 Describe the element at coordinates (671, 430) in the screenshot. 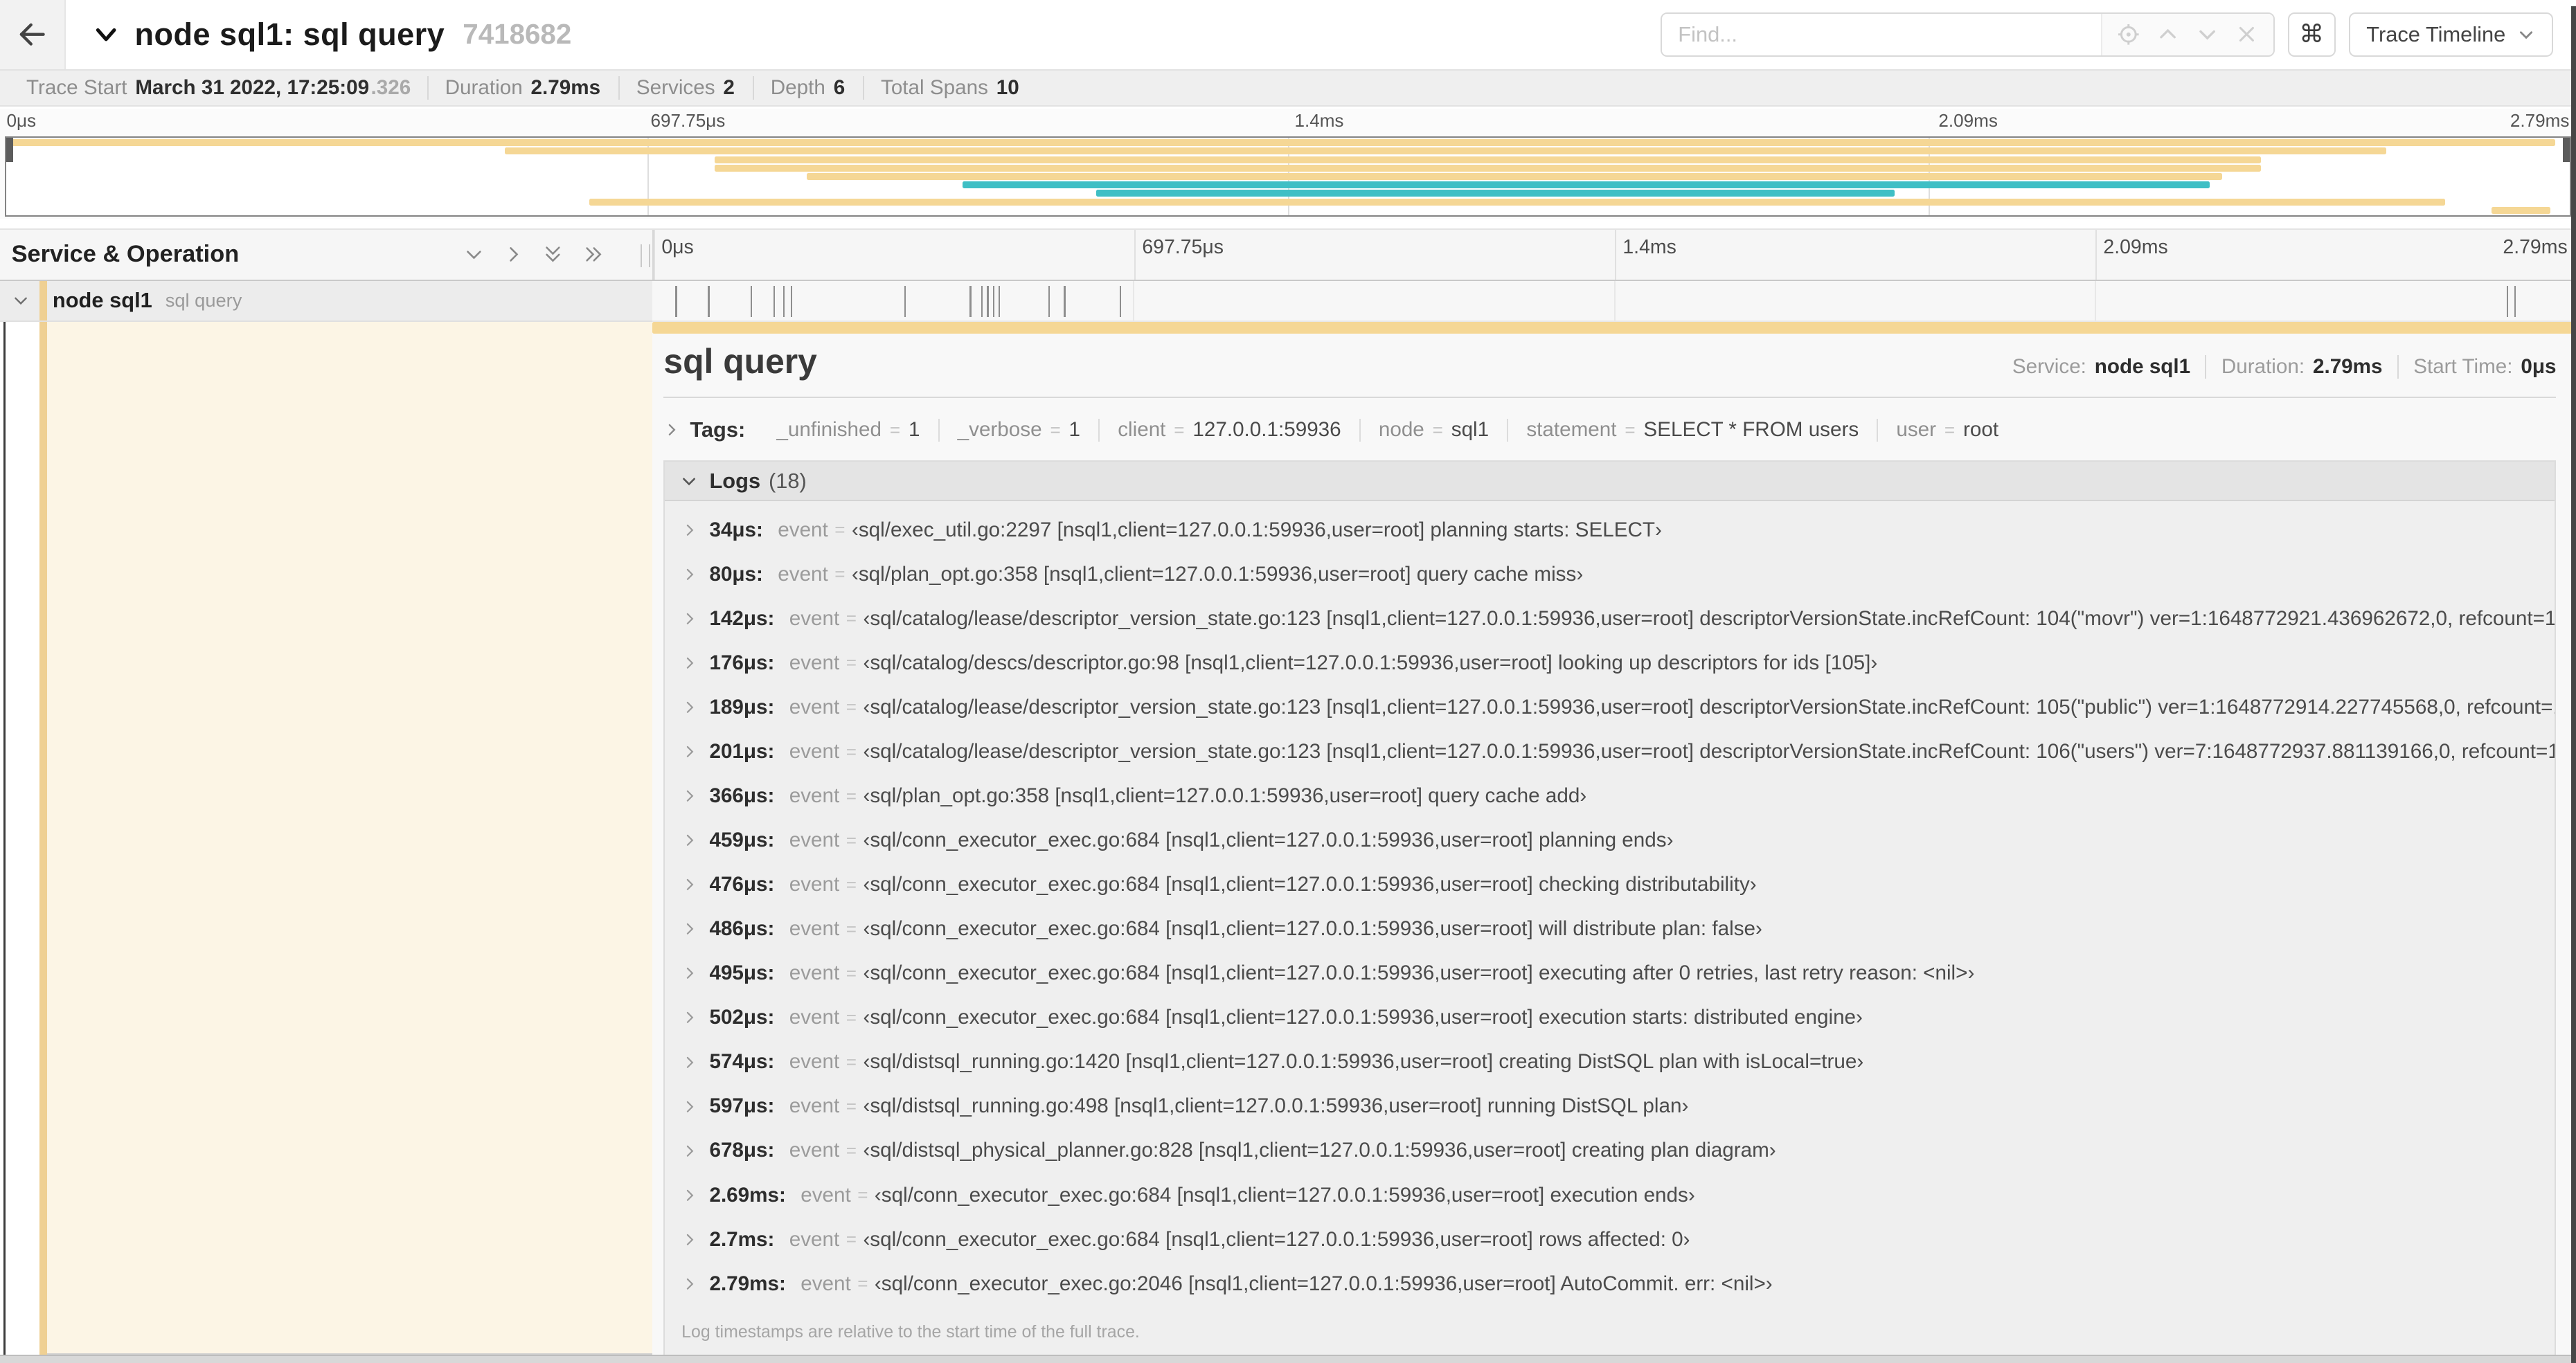

I see `tags-expand-chevron-right-icon` at that location.